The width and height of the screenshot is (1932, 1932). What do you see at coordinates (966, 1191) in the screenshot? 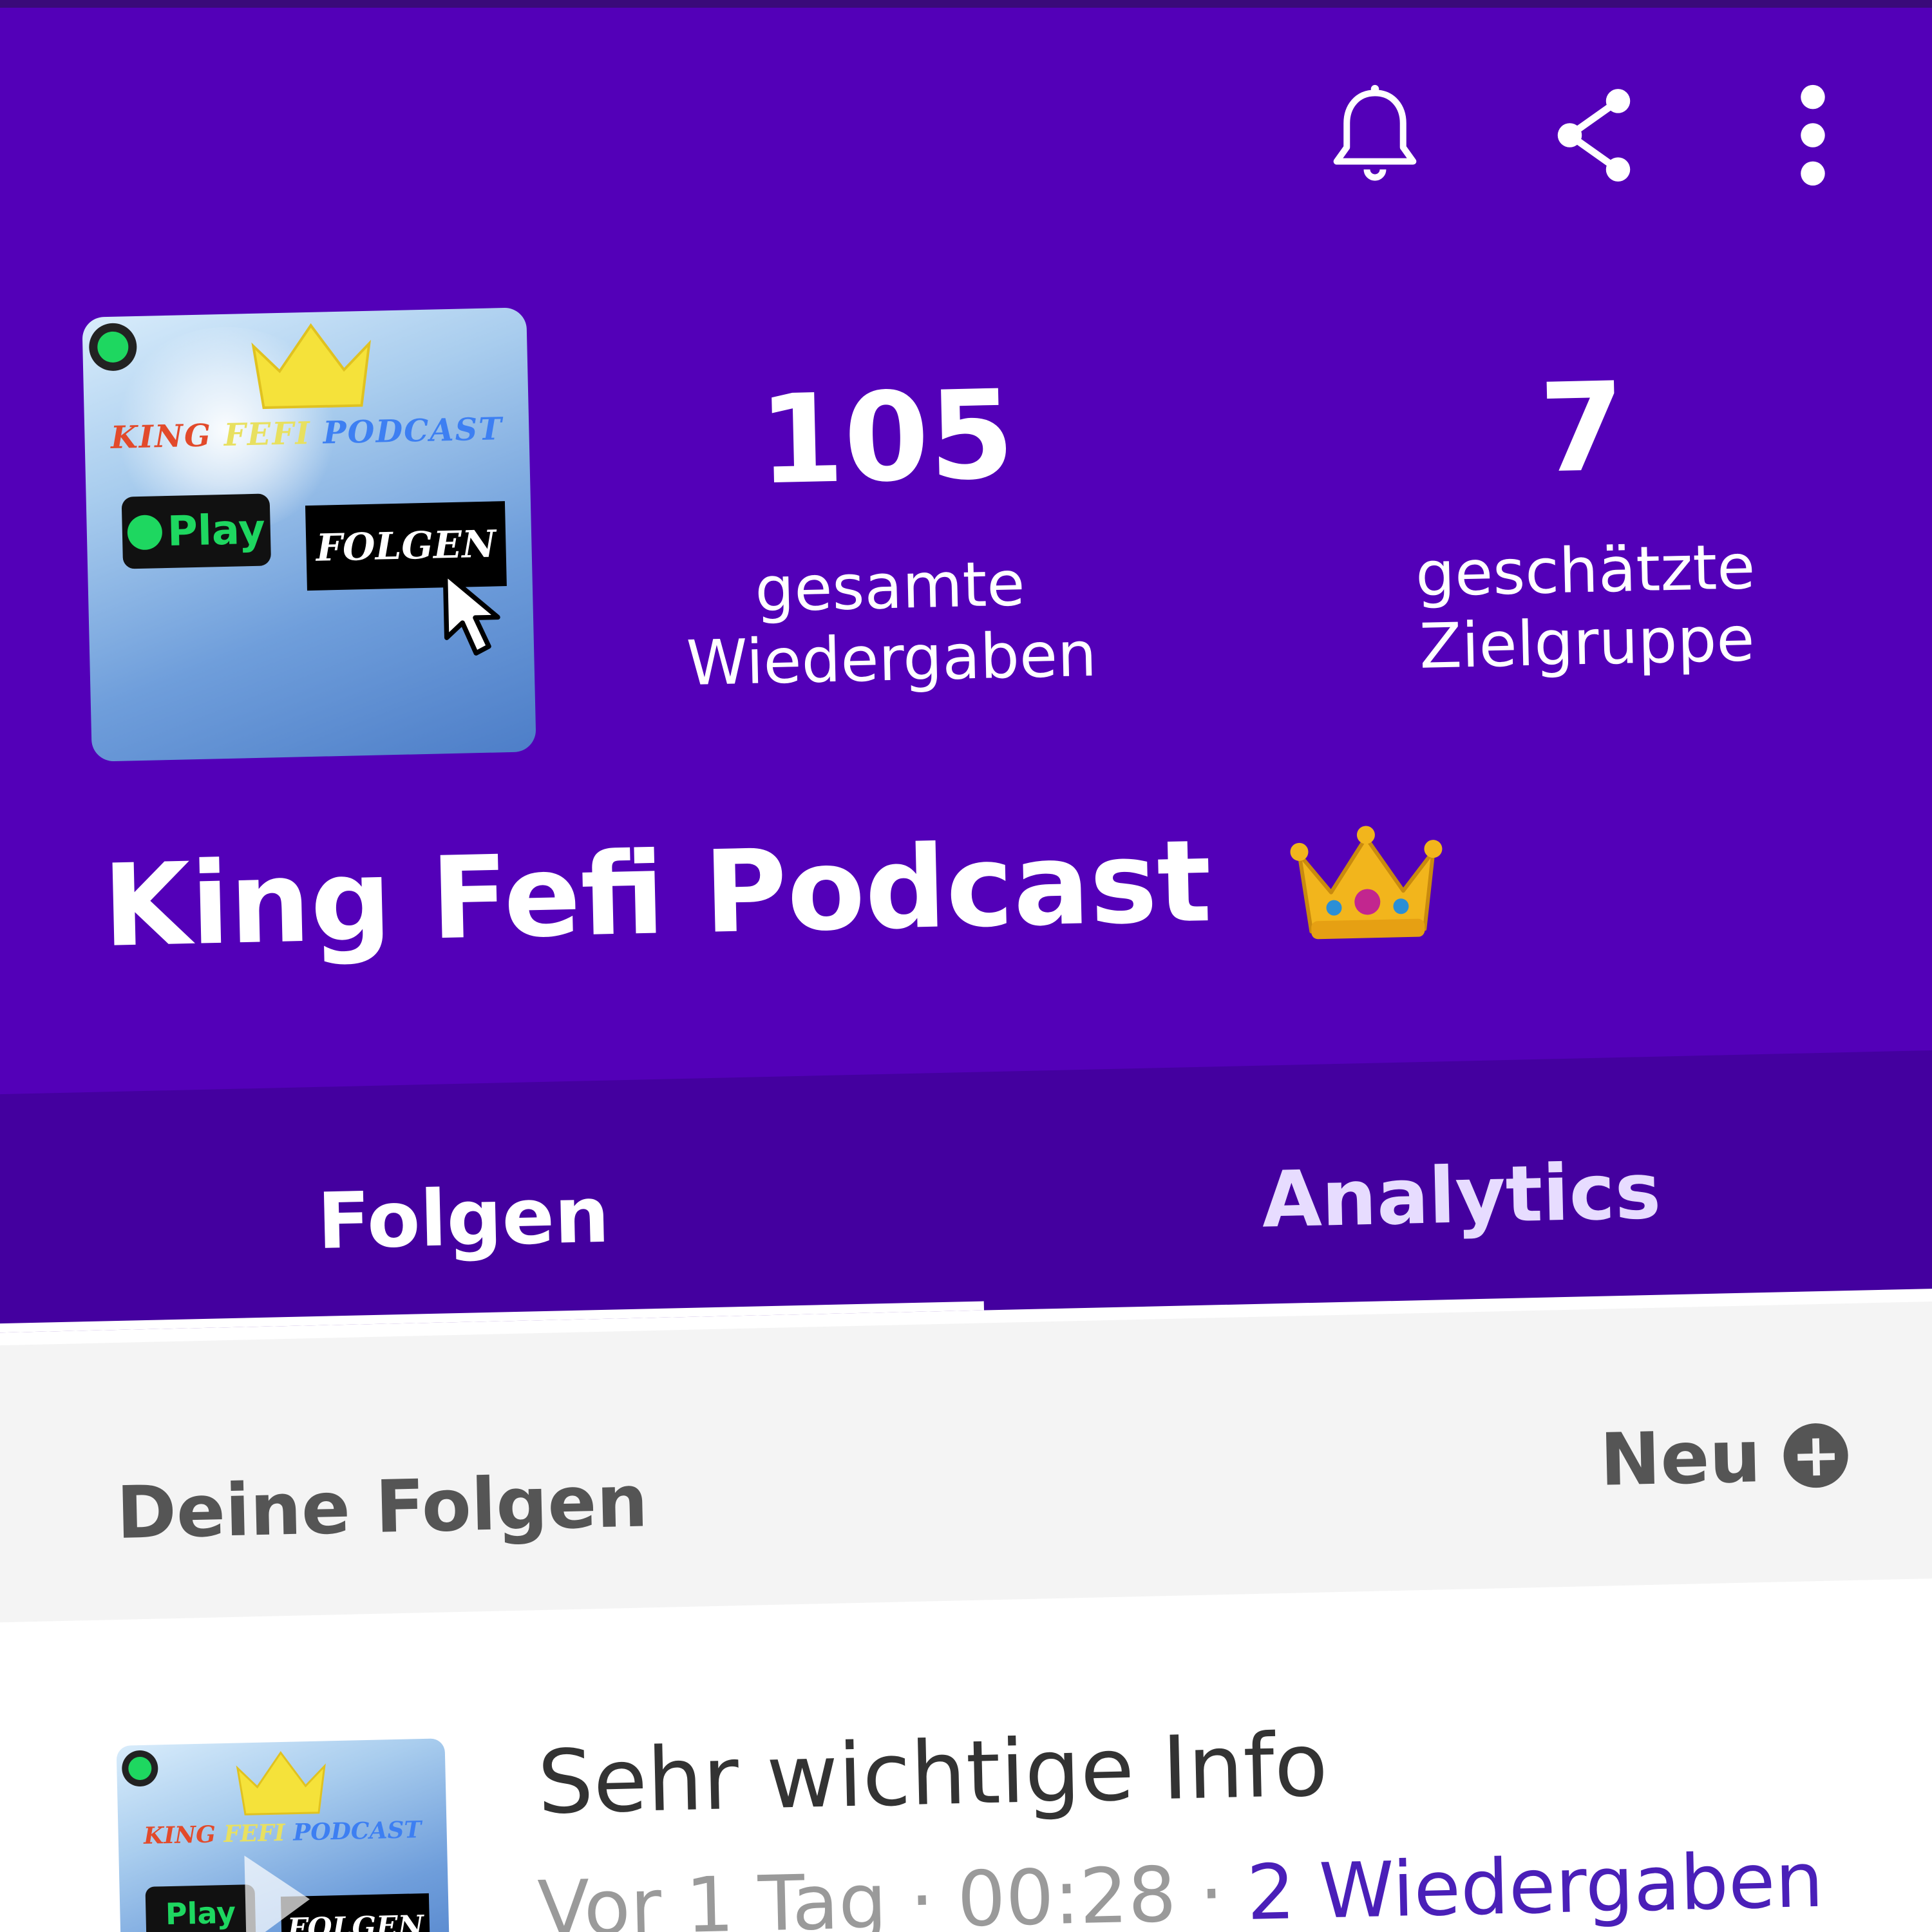
I see `tab-bar: Folgen Analytics` at bounding box center [966, 1191].